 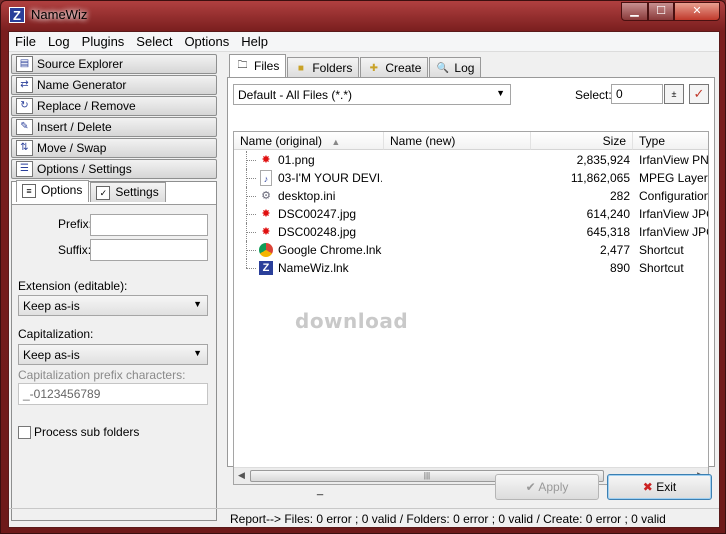 What do you see at coordinates (113, 305) in the screenshot?
I see `extension-select: Keep as-is ▼` at bounding box center [113, 305].